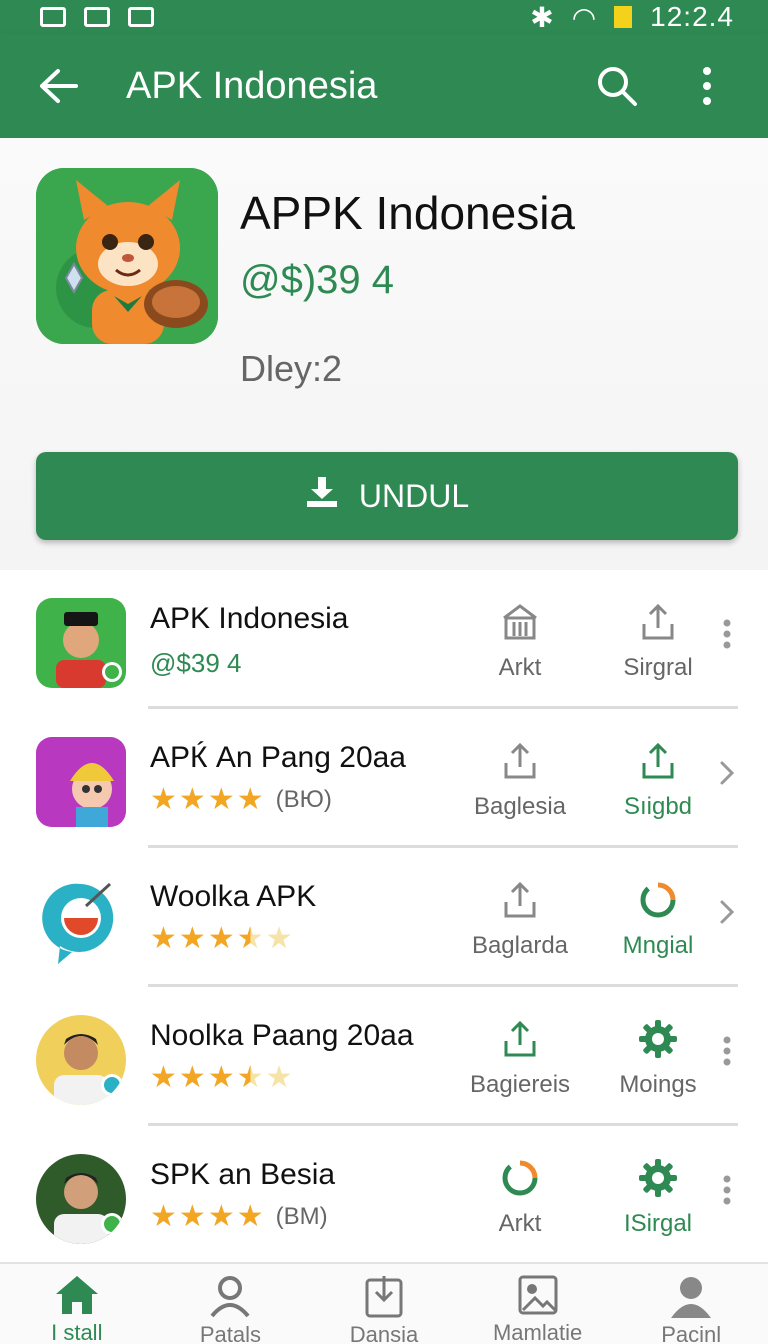 This screenshot has height=1344, width=768. I want to click on app-title: SPK an Besia, so click(243, 1174).